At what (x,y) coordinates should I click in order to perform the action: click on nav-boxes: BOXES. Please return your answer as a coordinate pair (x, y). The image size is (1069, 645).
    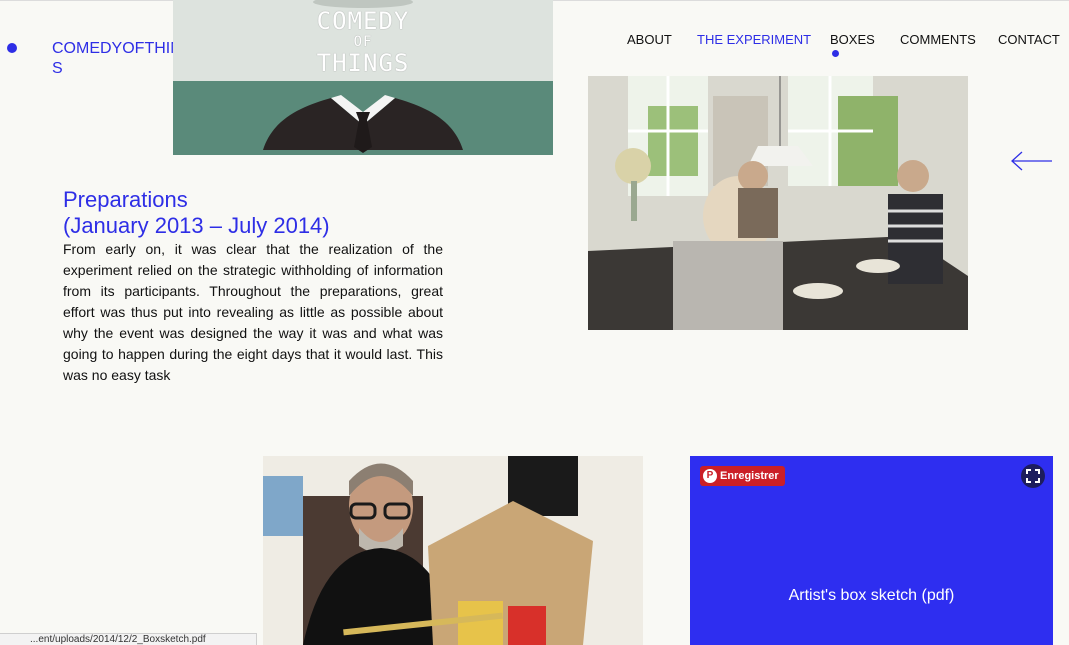
    Looking at the image, I should click on (852, 44).